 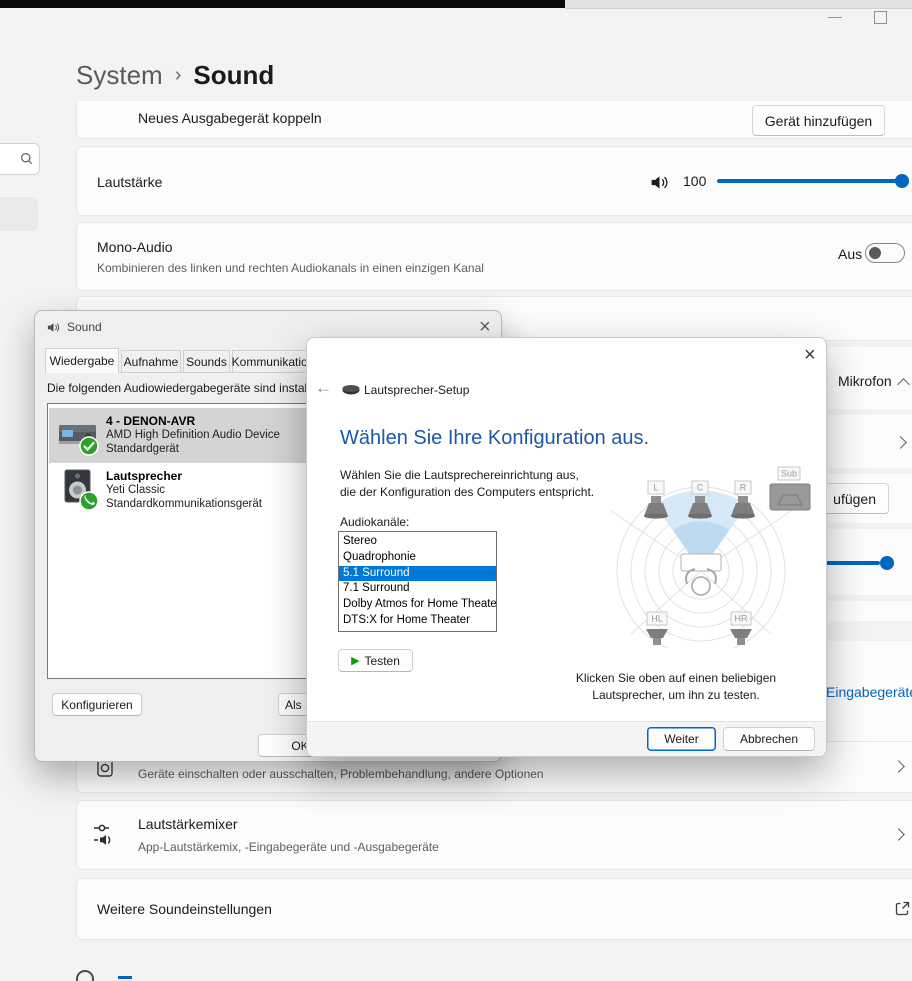 I want to click on tab-aufnahme: Aufnahme, so click(x=151, y=361).